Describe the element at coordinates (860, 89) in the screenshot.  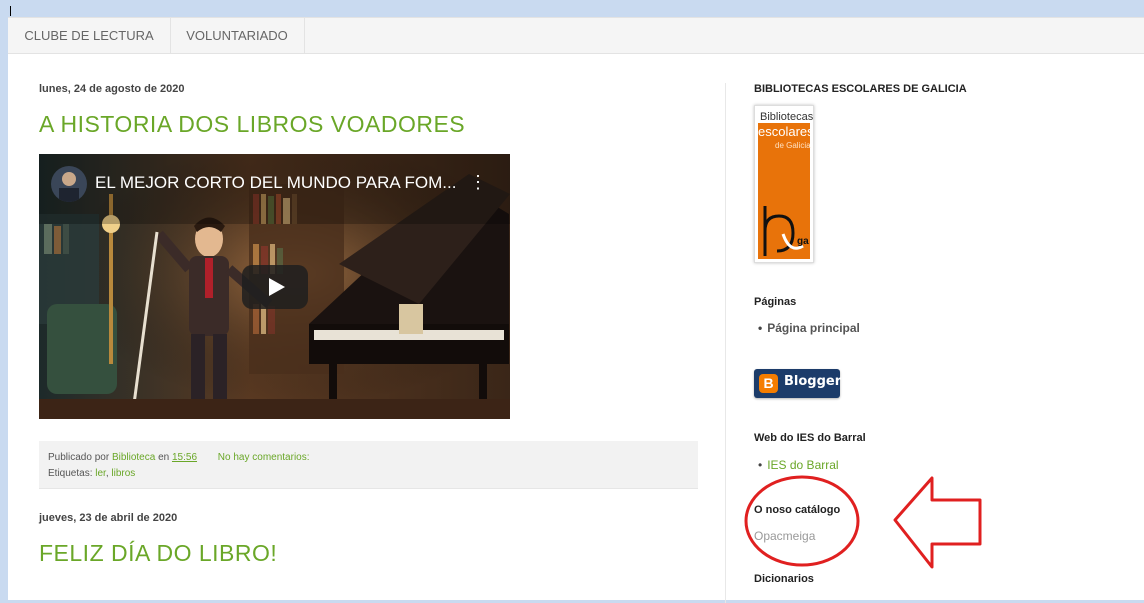
I see `widget-title-bega: BIBLIOTECAS ESCOLARES DE GALICIA` at that location.